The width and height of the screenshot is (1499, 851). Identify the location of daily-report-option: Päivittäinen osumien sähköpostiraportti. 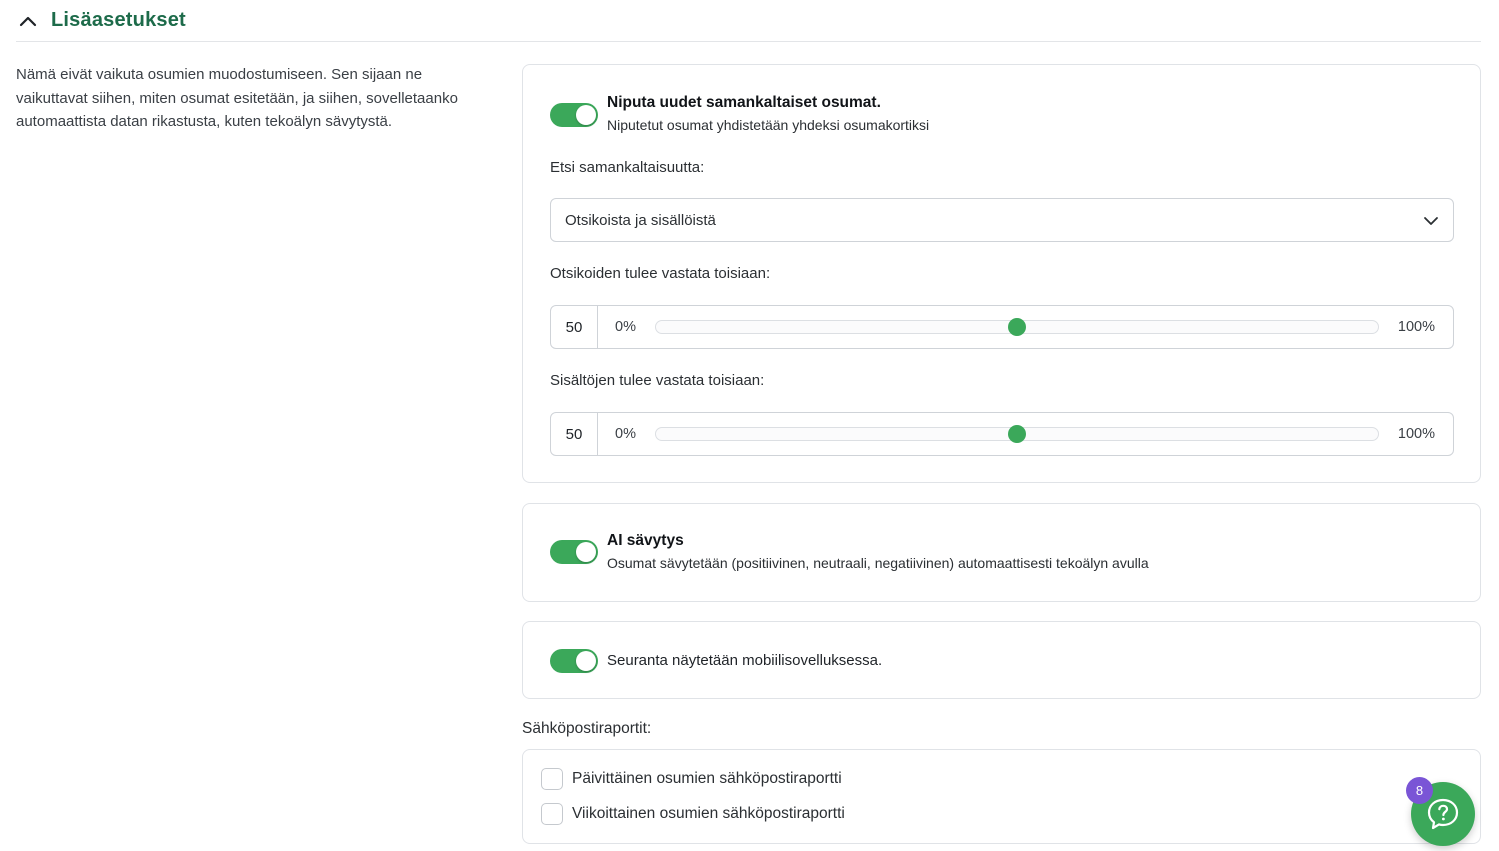
(691, 779).